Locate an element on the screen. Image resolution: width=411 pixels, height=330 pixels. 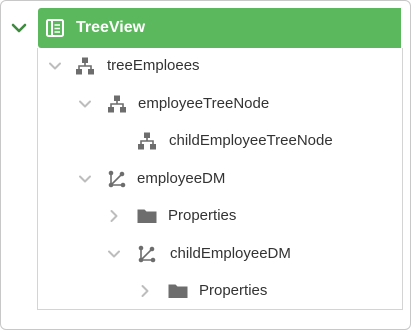
tree-root-row: TreeView is located at coordinates (205, 28).